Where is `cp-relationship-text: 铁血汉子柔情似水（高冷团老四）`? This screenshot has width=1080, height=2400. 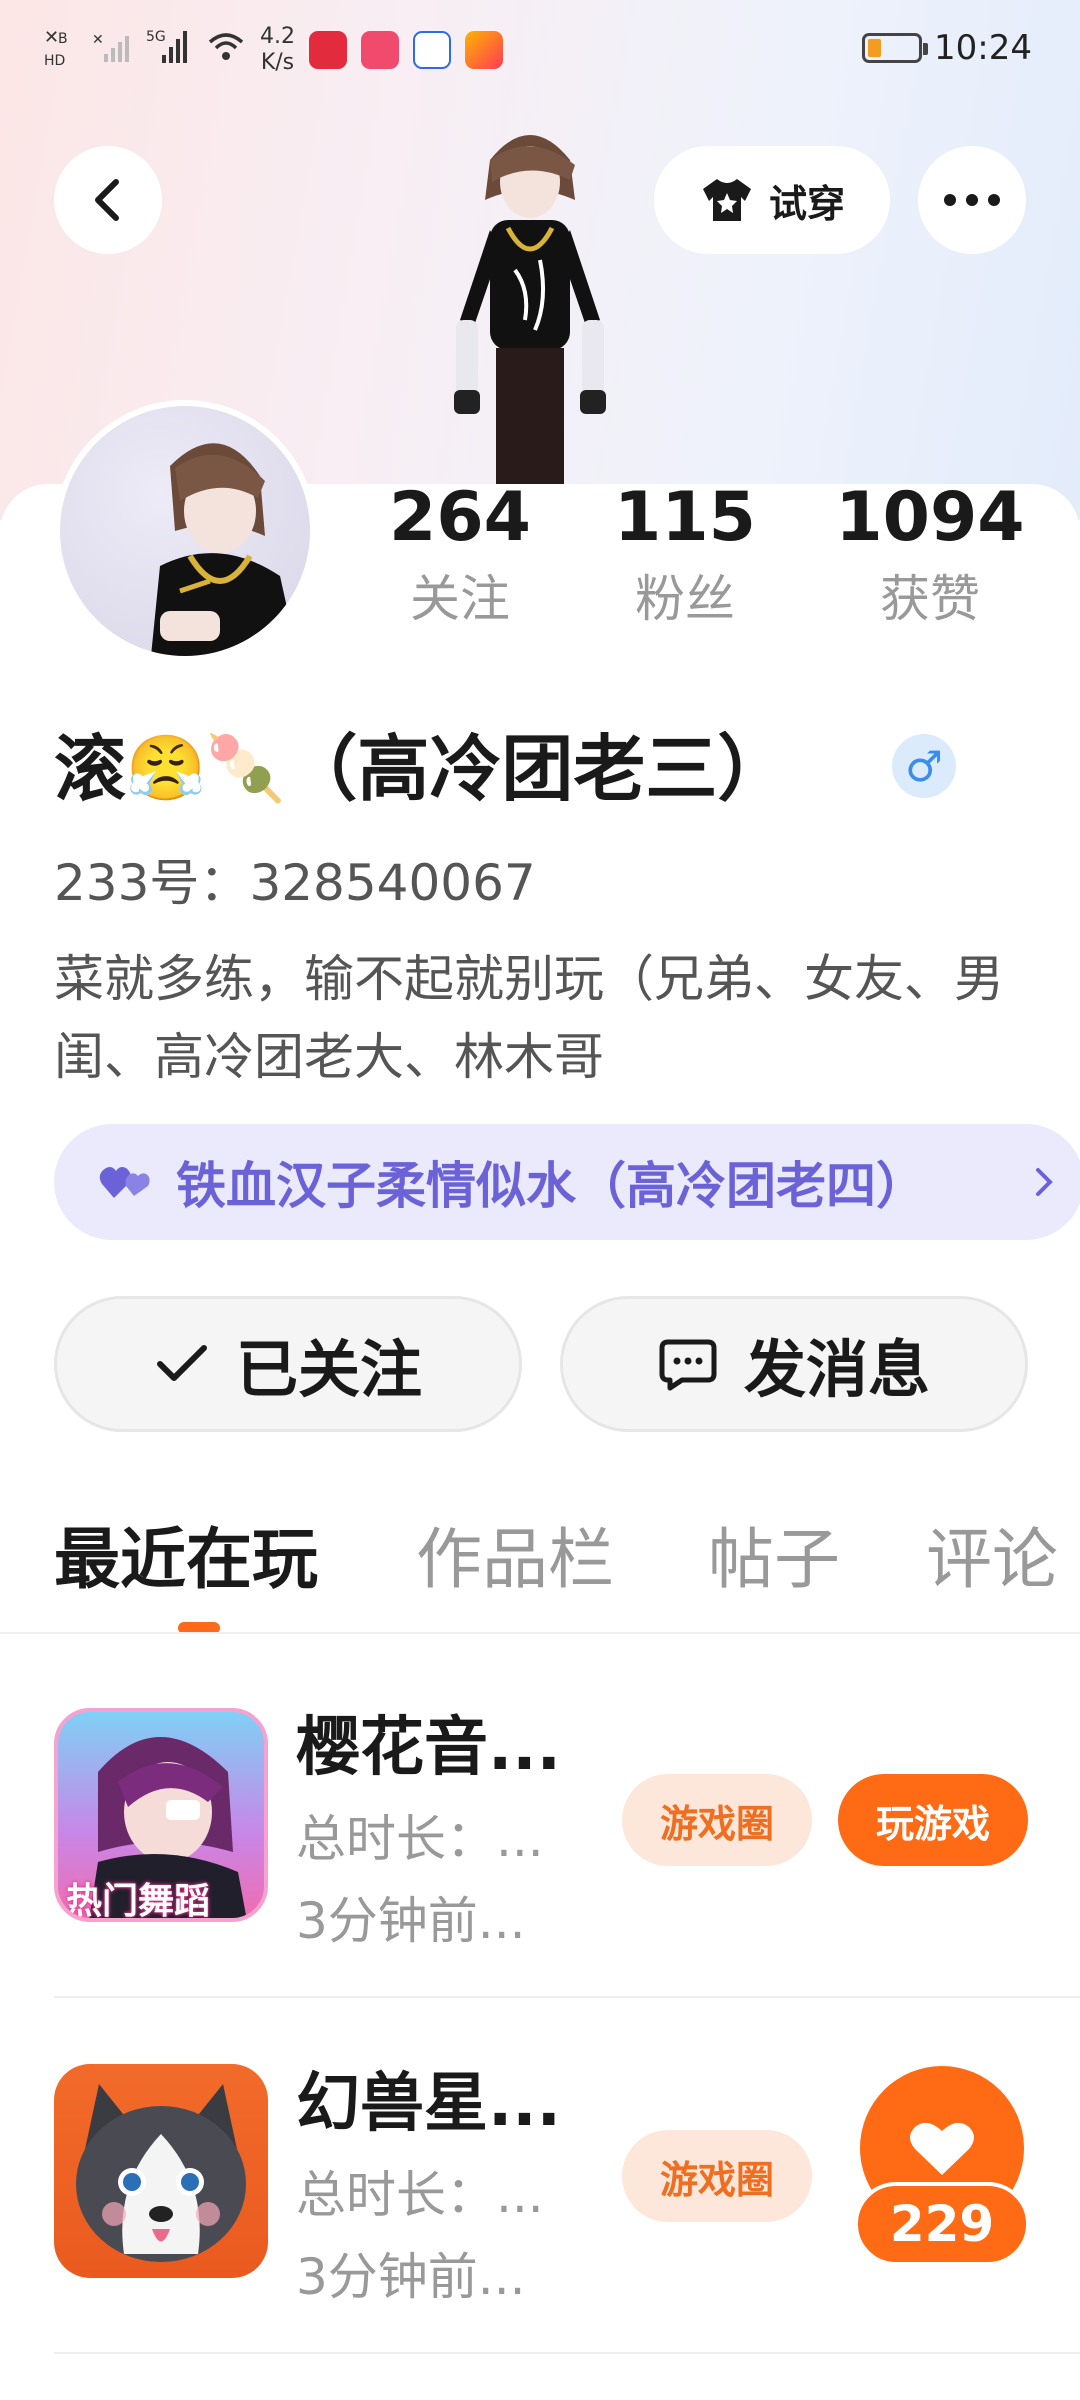
cp-relationship-text: 铁血汉子柔情似水（高冷团老四） is located at coordinates (551, 1186).